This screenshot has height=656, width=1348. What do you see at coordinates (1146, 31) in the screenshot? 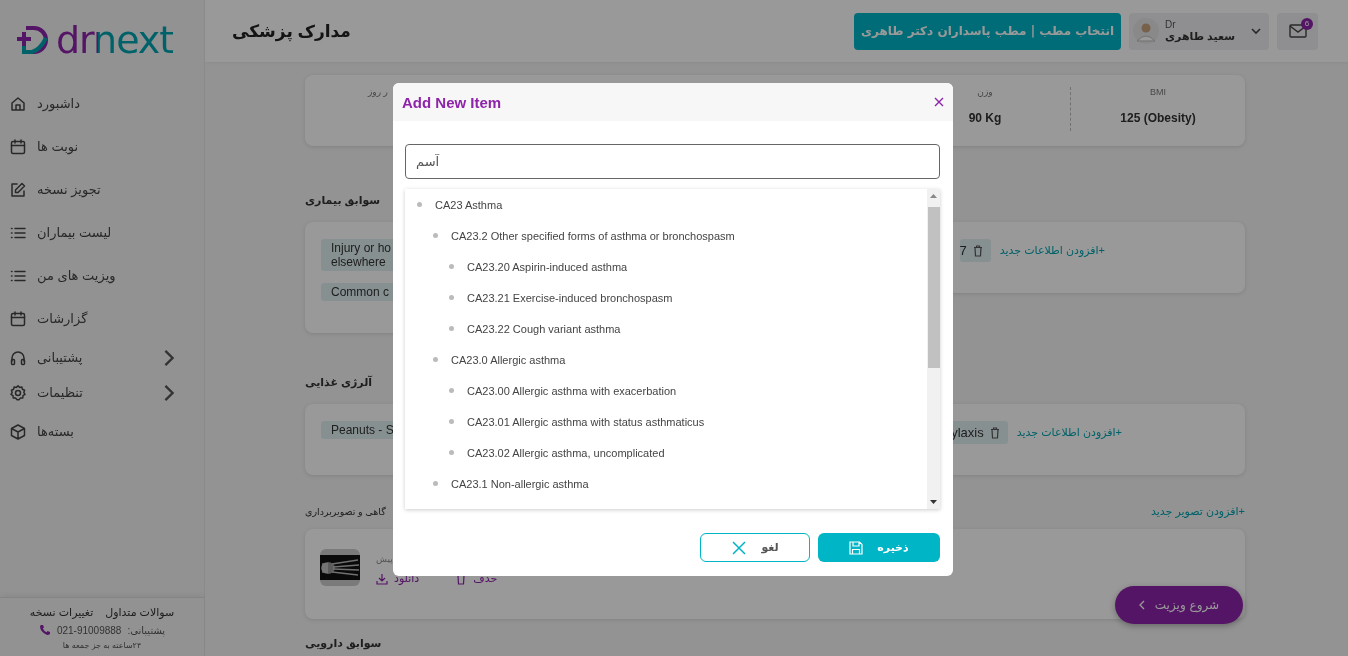
I see `avatar-icon` at bounding box center [1146, 31].